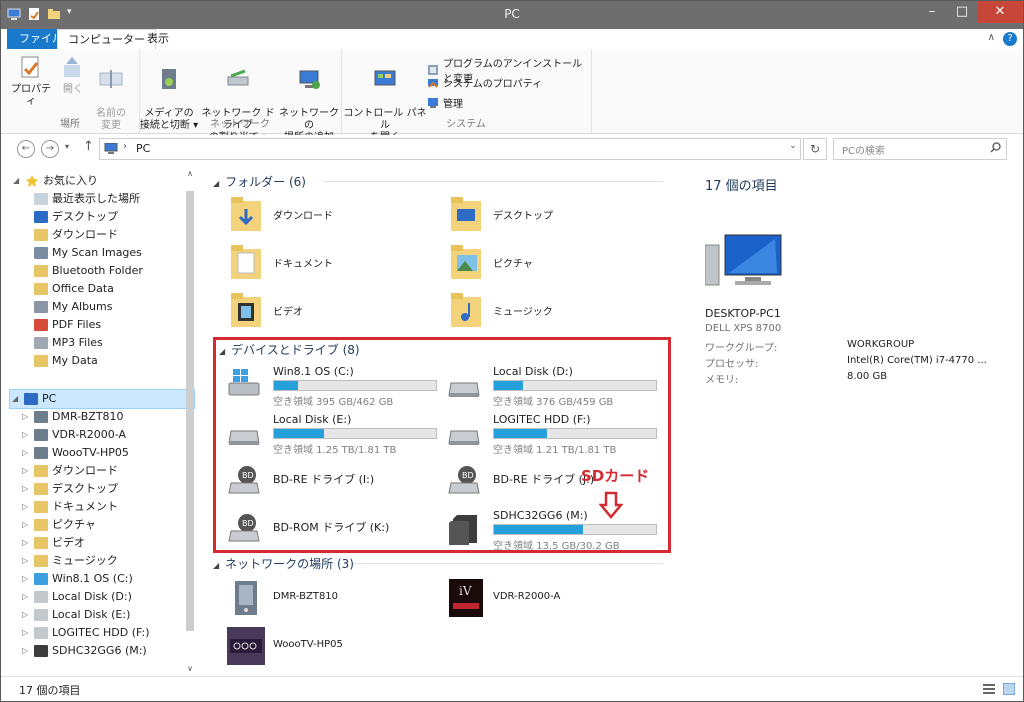 The height and width of the screenshot is (702, 1024). What do you see at coordinates (318, 647) in the screenshot?
I see `network-item-woootv-hp05: WoooTV-HP05` at bounding box center [318, 647].